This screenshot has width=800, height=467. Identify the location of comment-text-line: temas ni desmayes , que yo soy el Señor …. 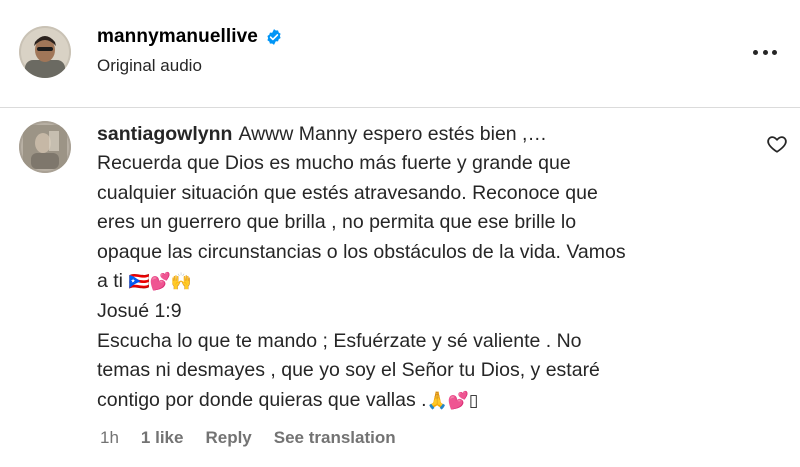
(348, 370).